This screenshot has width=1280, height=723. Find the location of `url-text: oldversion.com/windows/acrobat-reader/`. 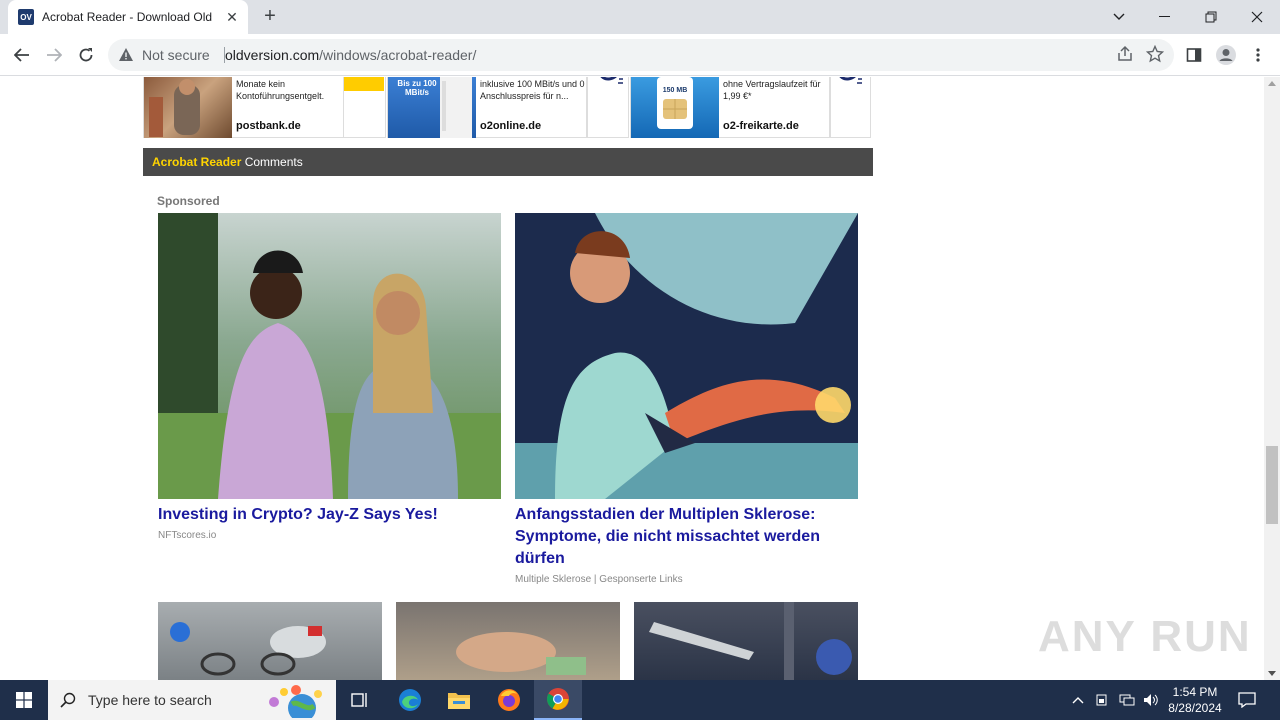

url-text: oldversion.com/windows/acrobat-reader/ is located at coordinates (350, 55).